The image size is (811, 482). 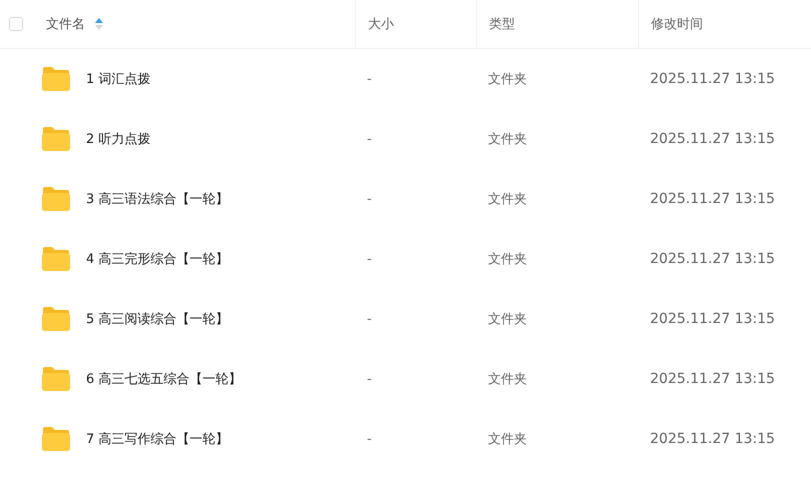 What do you see at coordinates (157, 319) in the screenshot?
I see `file-name: 5 高三阅读综合【一轮】` at bounding box center [157, 319].